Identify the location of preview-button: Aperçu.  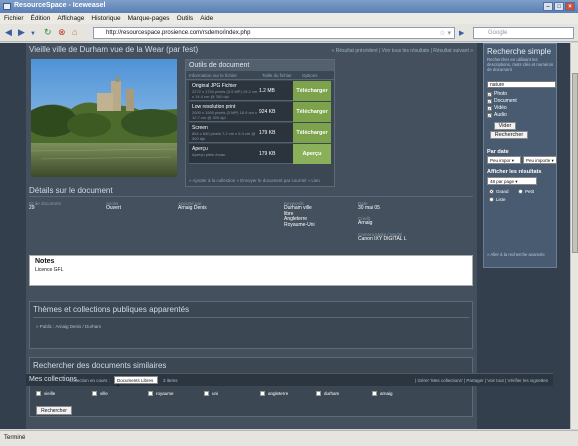
(312, 154).